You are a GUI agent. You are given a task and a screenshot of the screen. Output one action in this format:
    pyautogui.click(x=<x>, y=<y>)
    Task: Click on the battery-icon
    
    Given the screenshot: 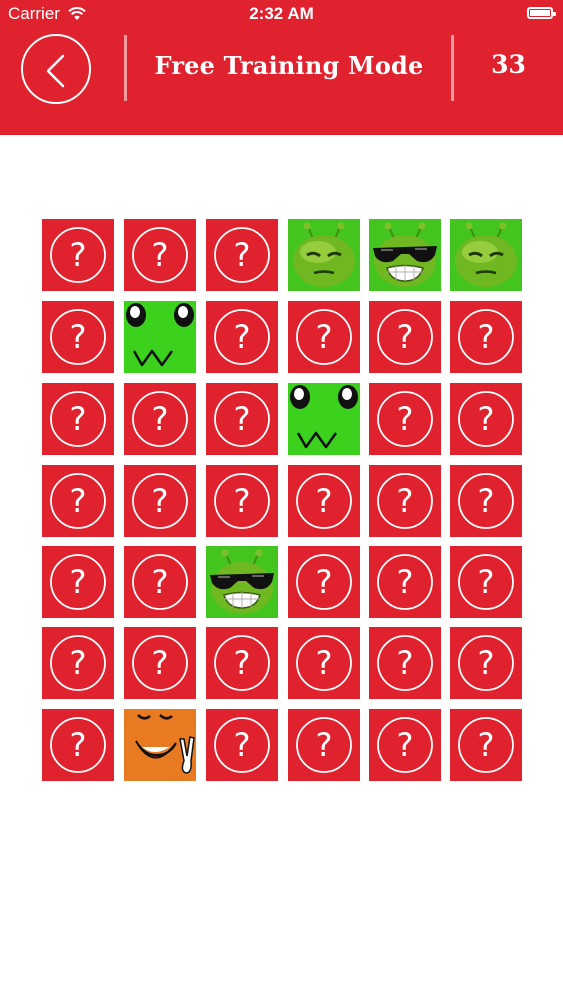 What is the action you would take?
    pyautogui.click(x=541, y=13)
    